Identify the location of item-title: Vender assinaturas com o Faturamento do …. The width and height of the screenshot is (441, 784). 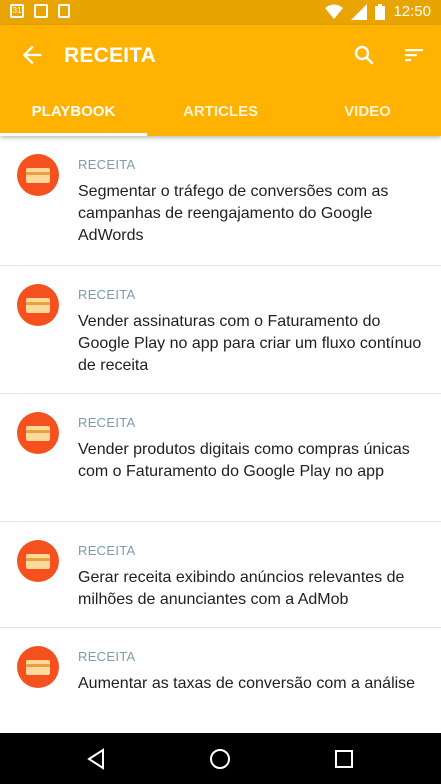
(250, 343).